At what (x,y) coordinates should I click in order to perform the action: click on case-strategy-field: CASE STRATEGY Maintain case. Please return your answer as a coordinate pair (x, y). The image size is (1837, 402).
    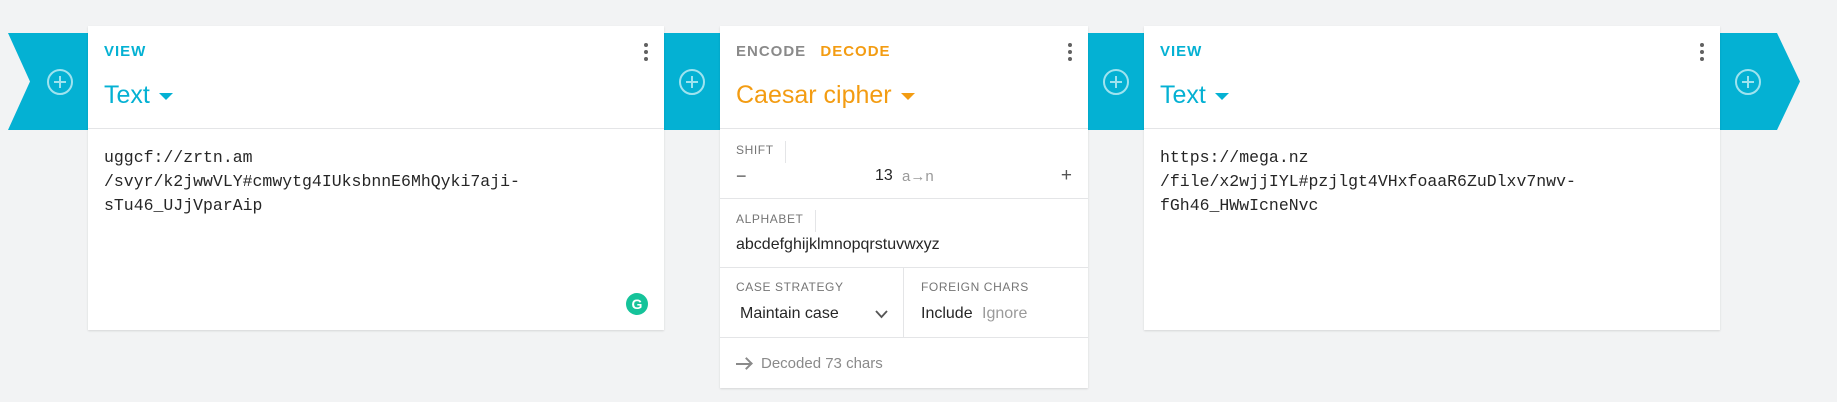
    Looking at the image, I should click on (812, 302).